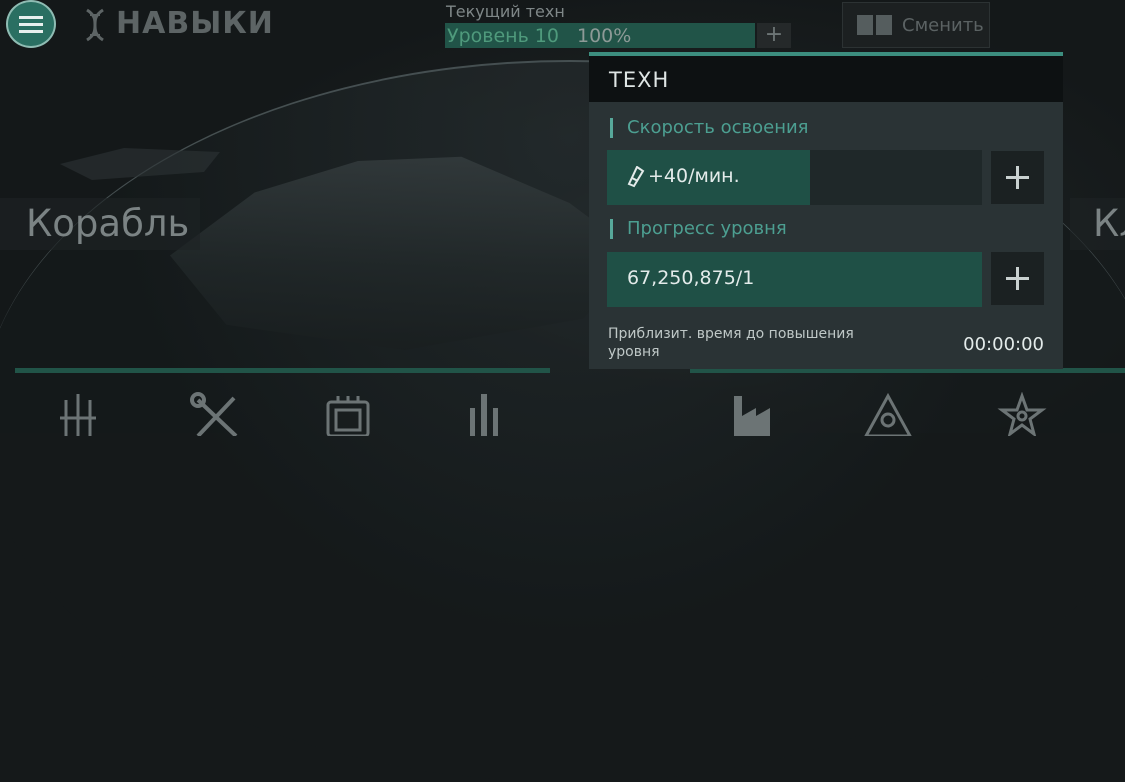  I want to click on progress-value: 67,250,875/1, so click(691, 278).